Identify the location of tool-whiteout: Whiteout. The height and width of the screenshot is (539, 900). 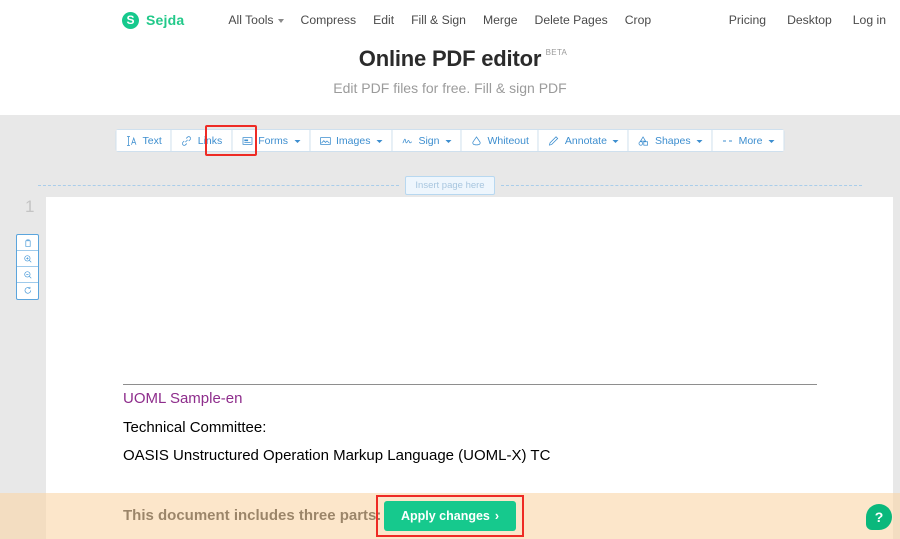
(500, 140).